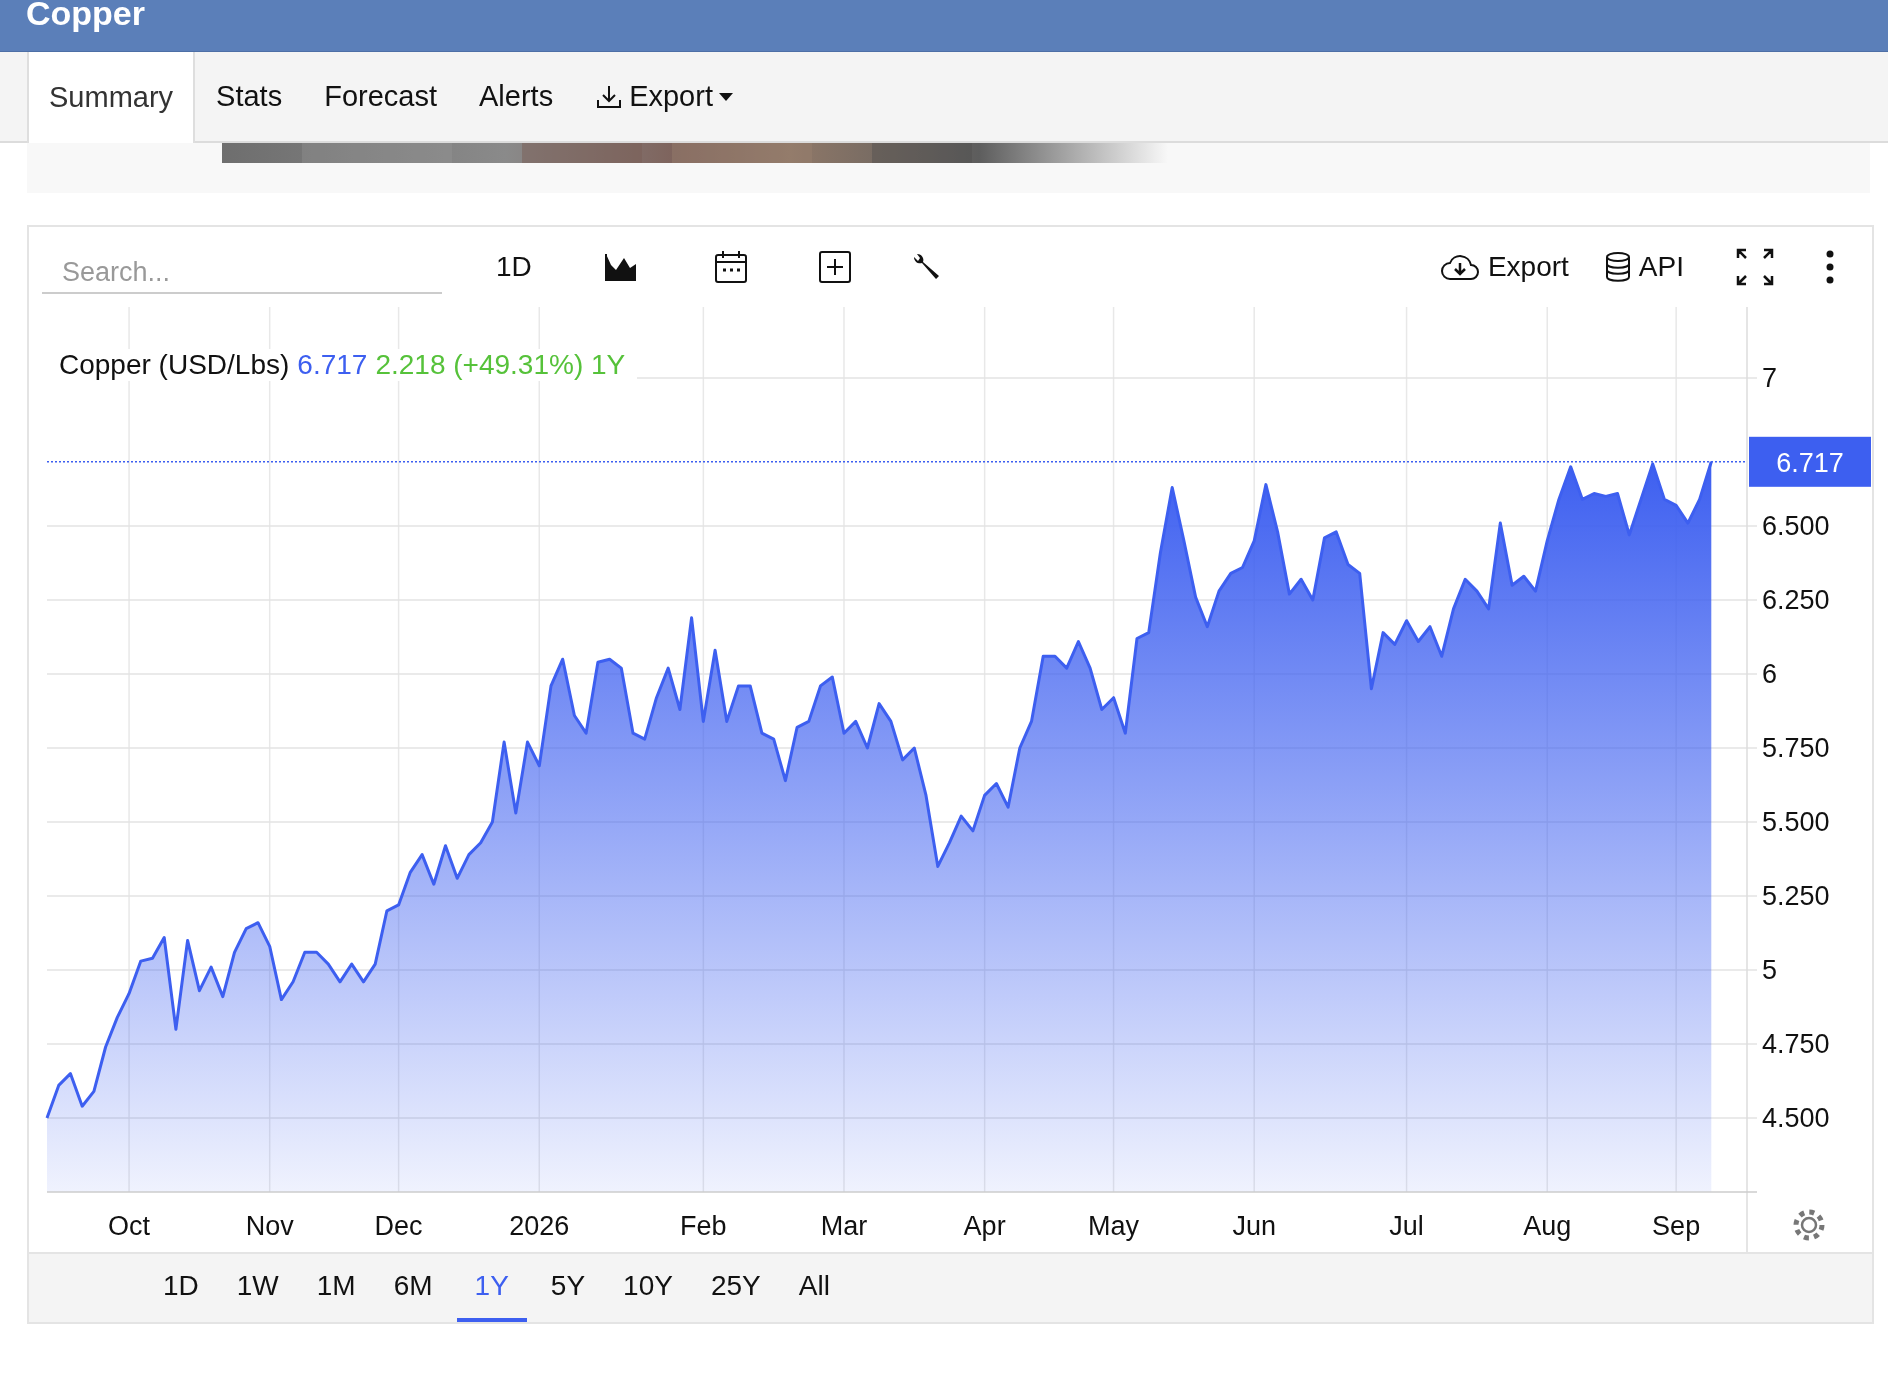 The width and height of the screenshot is (1888, 1376). Describe the element at coordinates (269, 1226) in the screenshot. I see `x-axis-label: Nov` at that location.